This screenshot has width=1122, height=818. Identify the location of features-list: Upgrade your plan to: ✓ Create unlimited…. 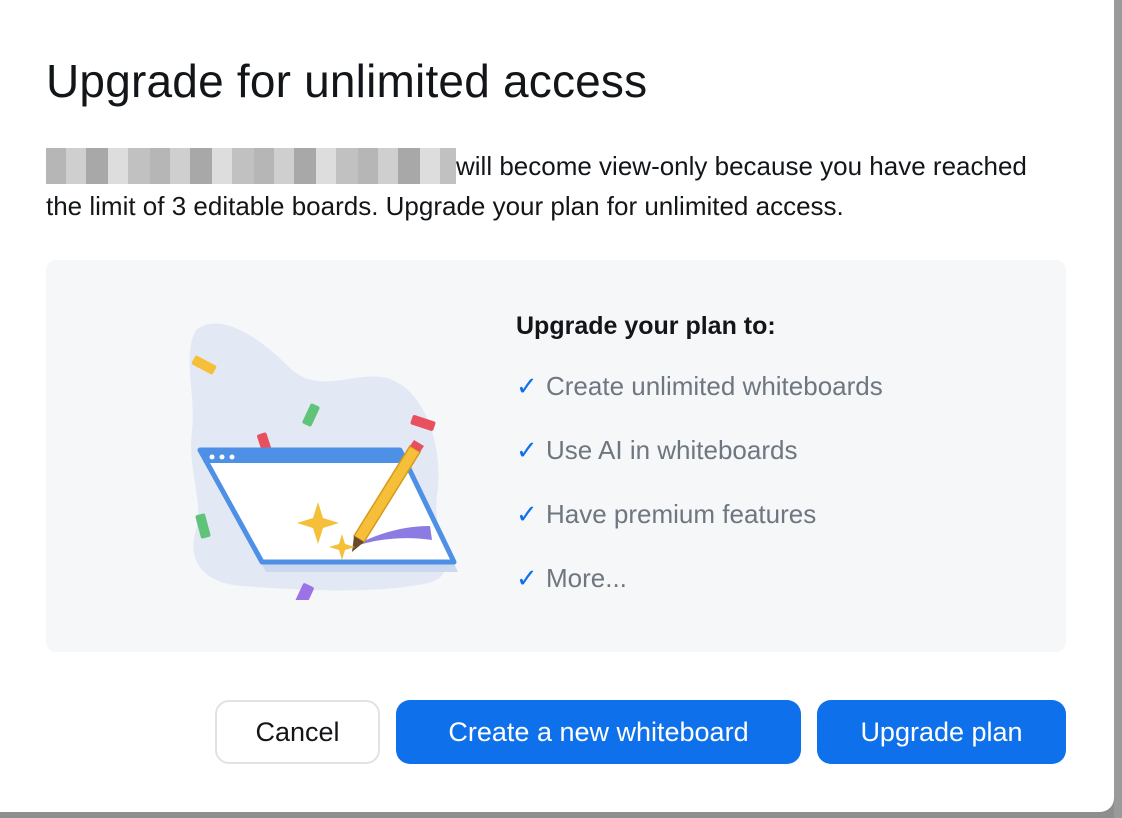
(699, 467).